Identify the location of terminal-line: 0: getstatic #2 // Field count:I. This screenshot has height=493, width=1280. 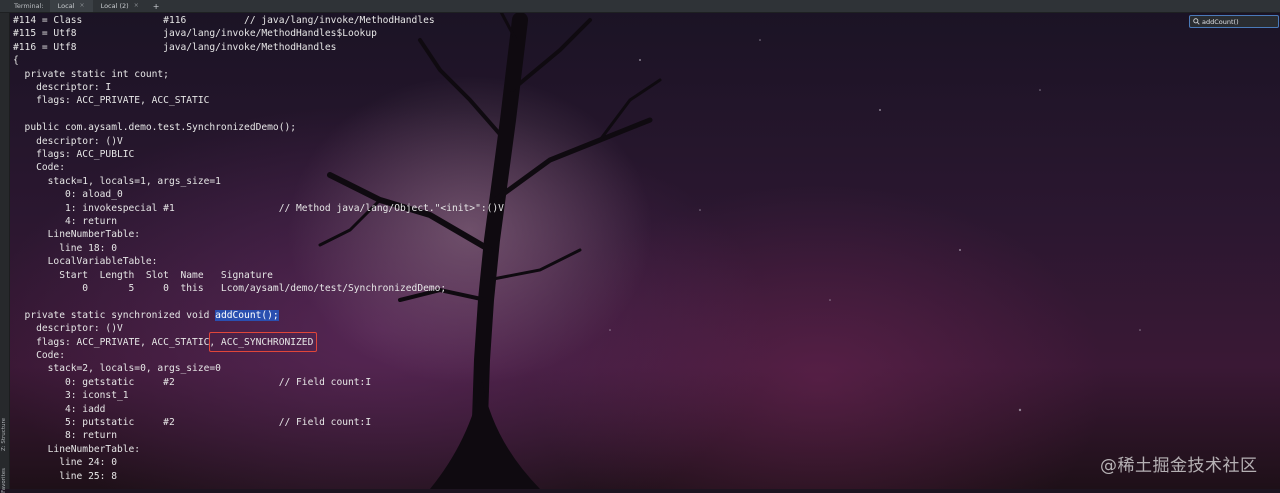
(192, 382).